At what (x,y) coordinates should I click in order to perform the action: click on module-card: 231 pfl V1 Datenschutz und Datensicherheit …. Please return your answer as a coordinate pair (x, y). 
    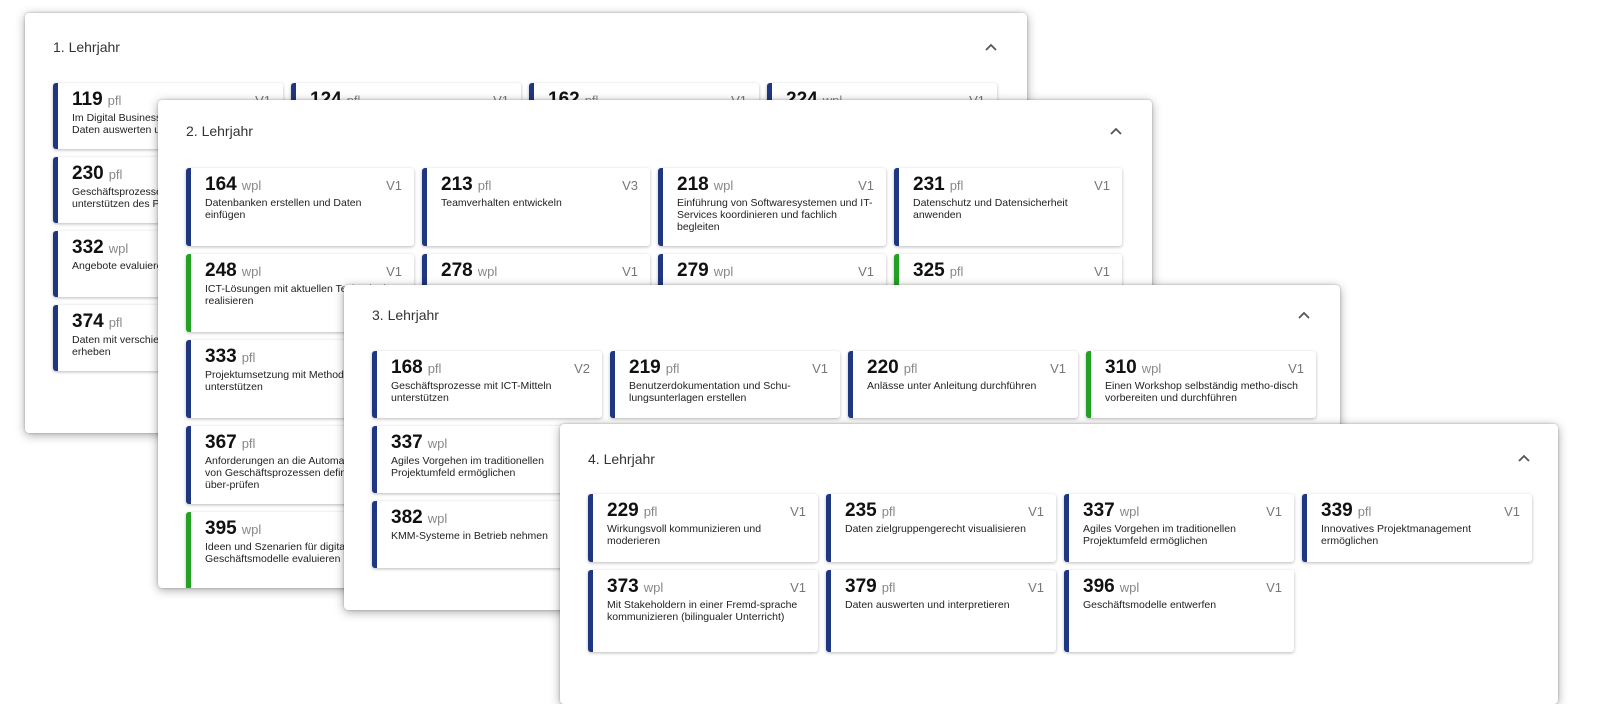
    Looking at the image, I should click on (1008, 207).